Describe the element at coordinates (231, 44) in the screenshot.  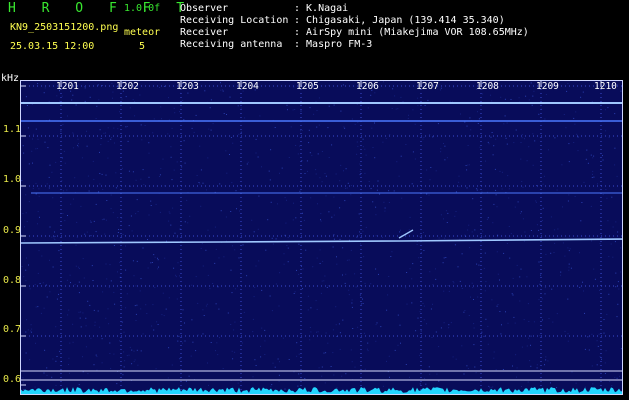
I see `info-label-antenna: Receiving antenna` at that location.